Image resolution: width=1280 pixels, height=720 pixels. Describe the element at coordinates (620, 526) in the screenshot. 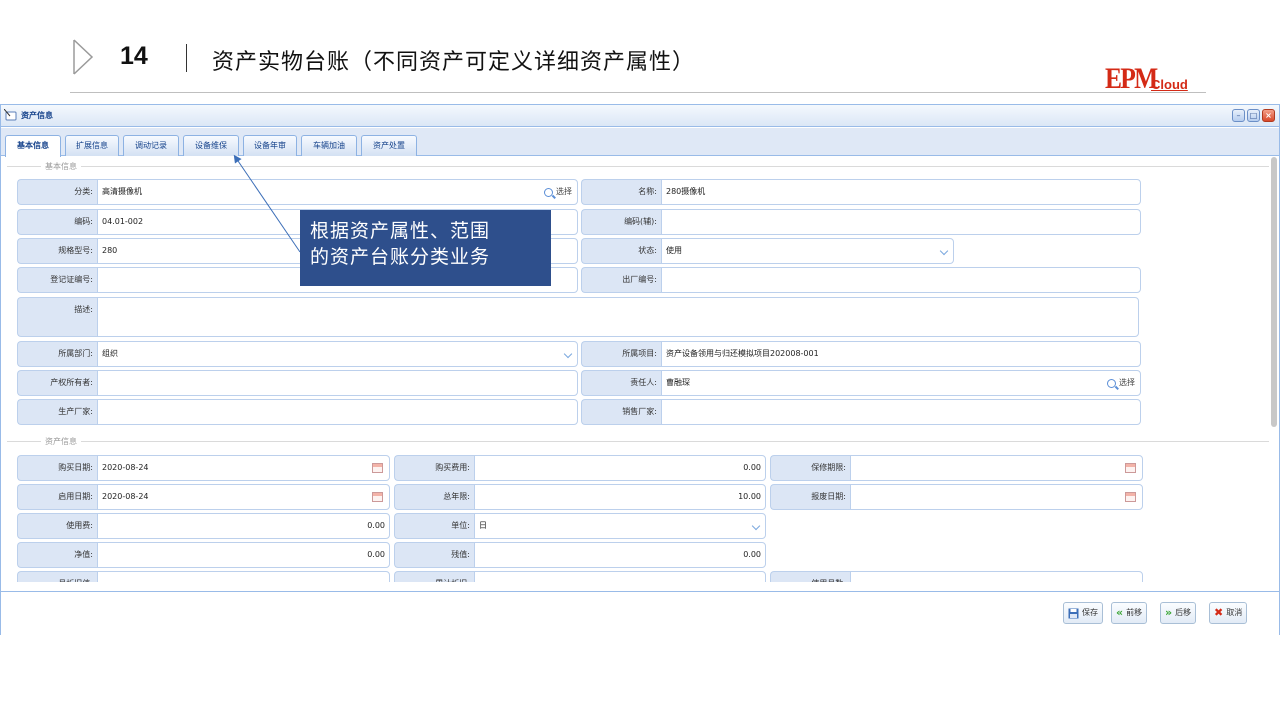

I see `unit-select: 日` at that location.